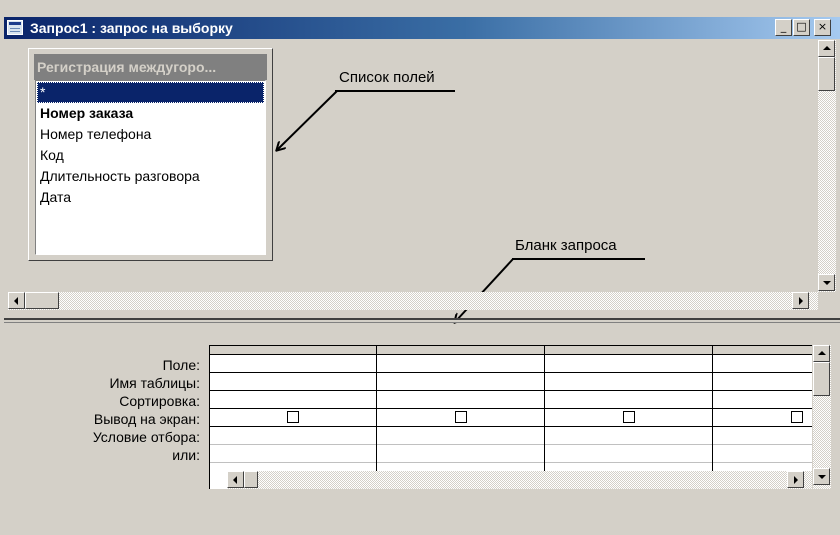  What do you see at coordinates (146, 419) in the screenshot?
I see `row-label-show: Вывод на экран:` at bounding box center [146, 419].